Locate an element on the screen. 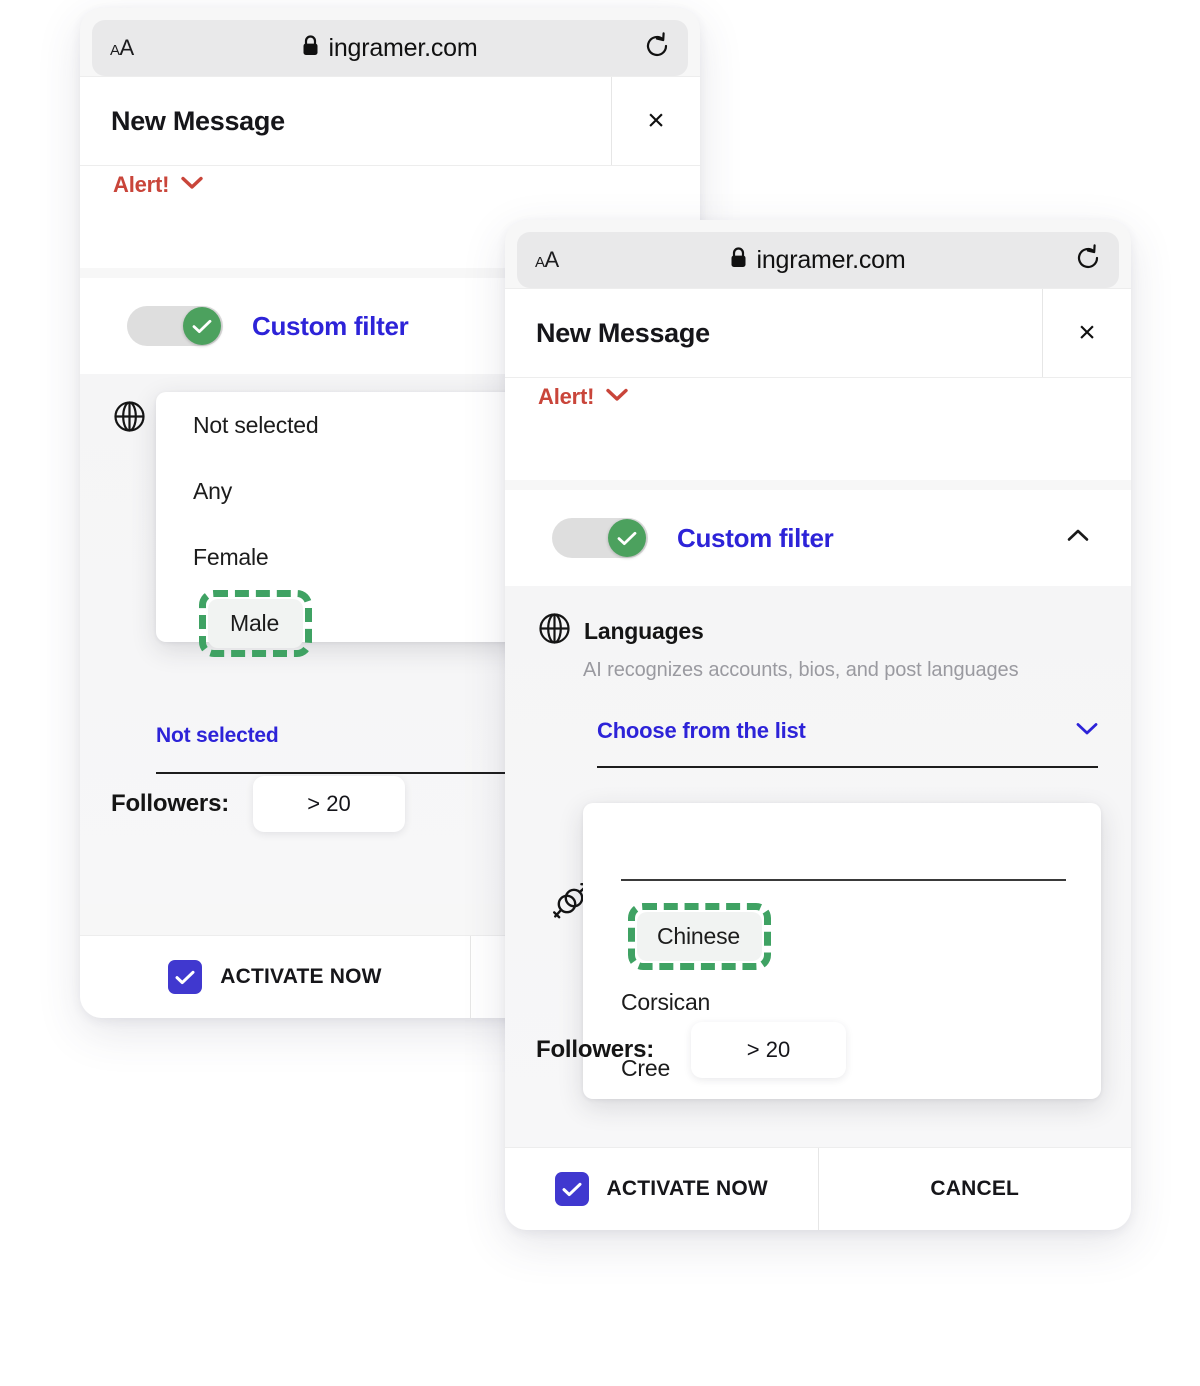  language-option-label: Corsican is located at coordinates (666, 1001).